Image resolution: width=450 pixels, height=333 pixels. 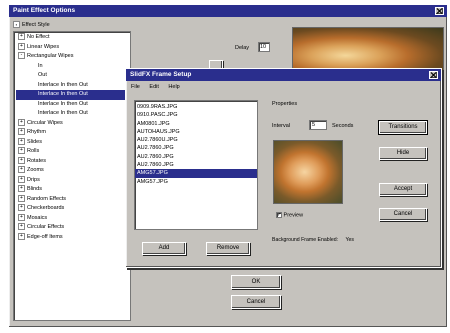 I want to click on tree-item-label: Random Effects, so click(x=47, y=198).